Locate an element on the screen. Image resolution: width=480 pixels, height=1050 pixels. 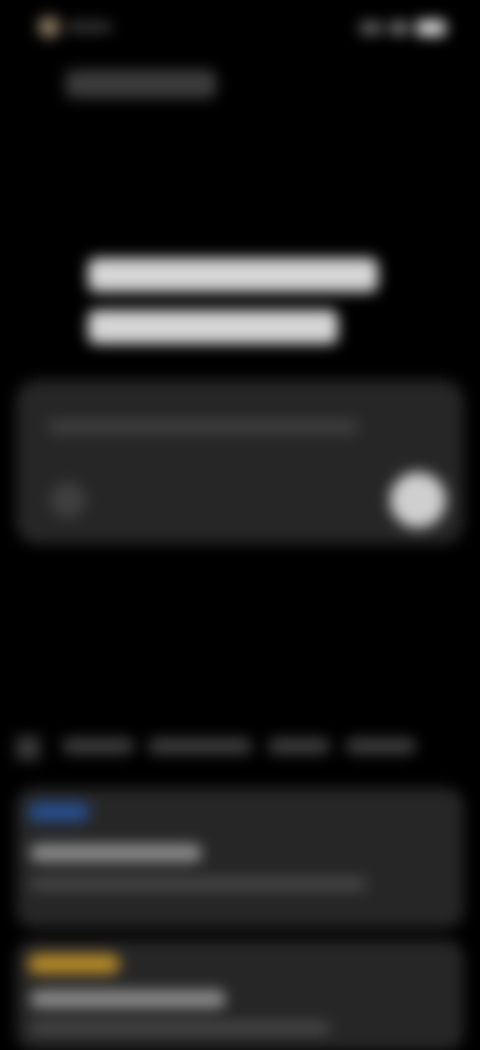
filter-icon is located at coordinates (28, 748).